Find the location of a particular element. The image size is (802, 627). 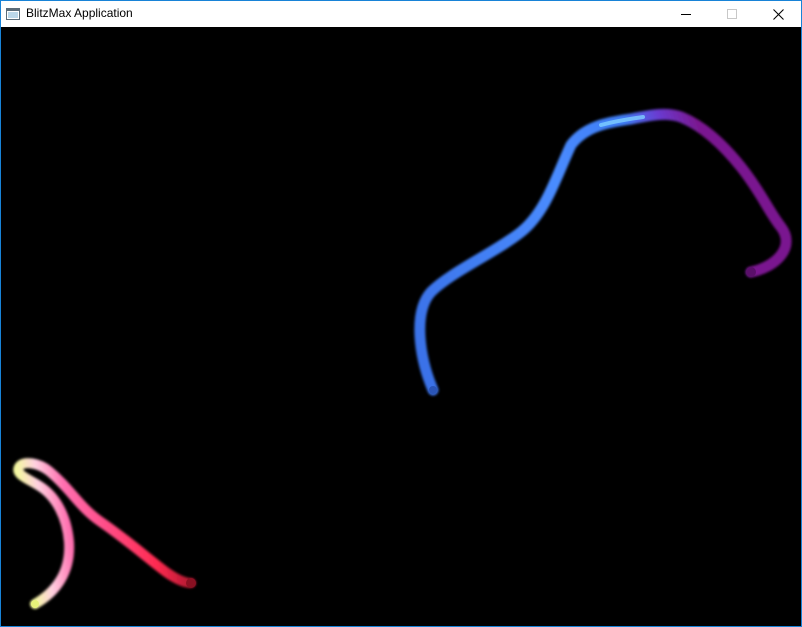

close-icon is located at coordinates (778, 14).